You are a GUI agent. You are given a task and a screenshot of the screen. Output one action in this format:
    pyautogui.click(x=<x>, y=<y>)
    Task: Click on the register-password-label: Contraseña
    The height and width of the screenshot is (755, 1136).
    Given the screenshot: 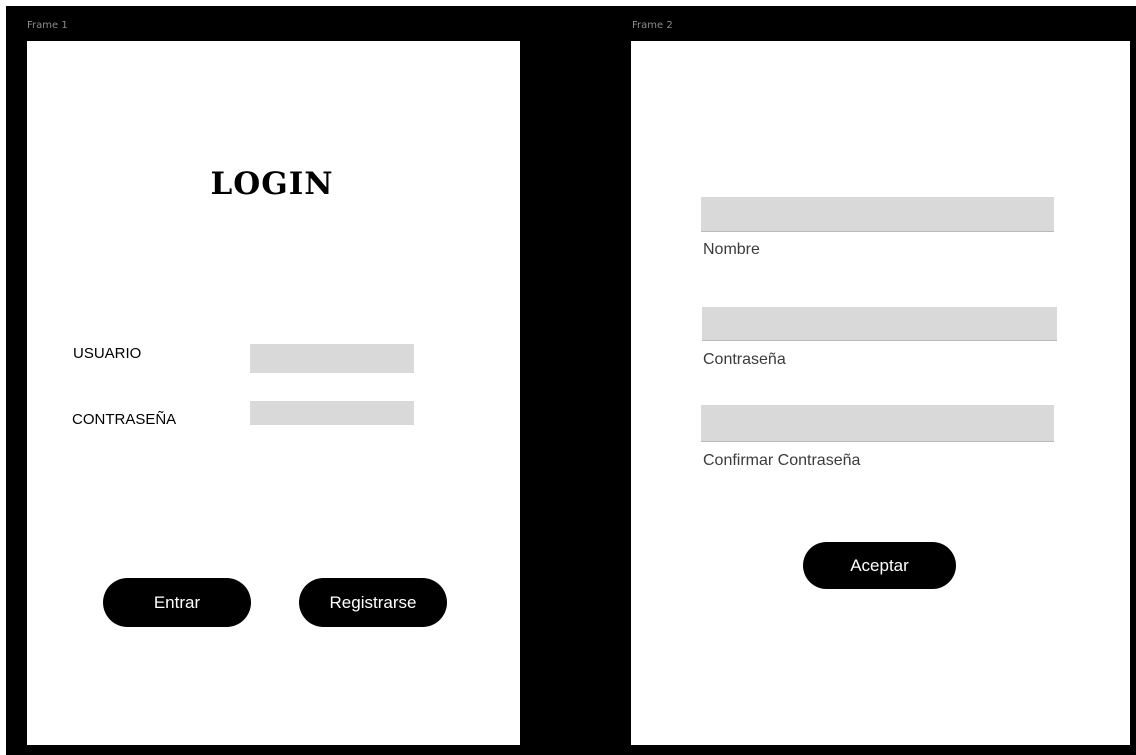 What is the action you would take?
    pyautogui.click(x=744, y=359)
    